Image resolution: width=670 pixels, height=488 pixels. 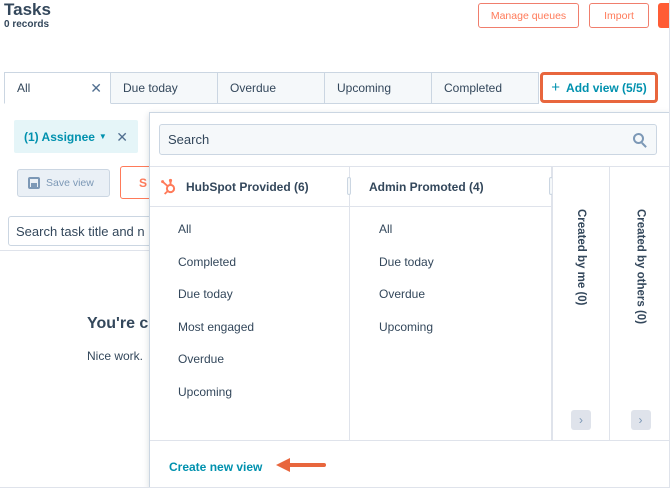 I want to click on view-list: All Due today Overdue Upcoming, so click(x=450, y=275).